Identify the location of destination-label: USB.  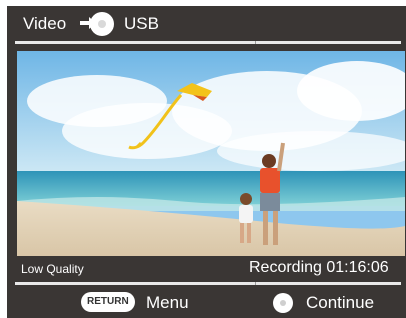
(141, 23).